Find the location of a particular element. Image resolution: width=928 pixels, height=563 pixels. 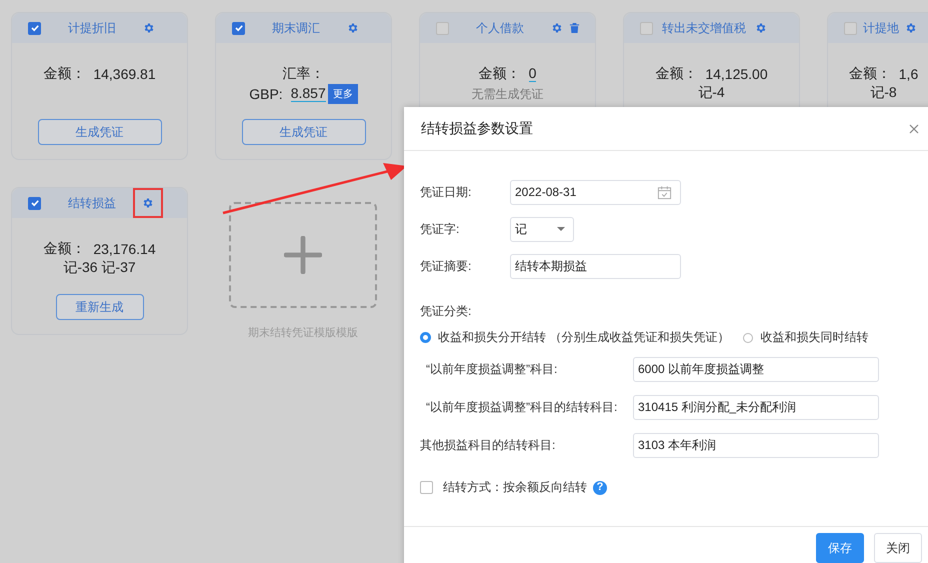

card-note: 无需生成凭证 is located at coordinates (508, 94).